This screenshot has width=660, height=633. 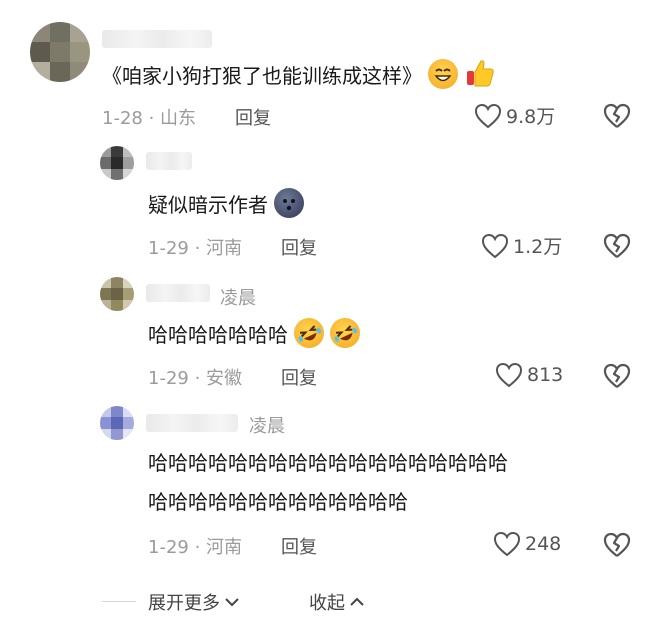 I want to click on collapse-label: 收起, so click(x=327, y=603).